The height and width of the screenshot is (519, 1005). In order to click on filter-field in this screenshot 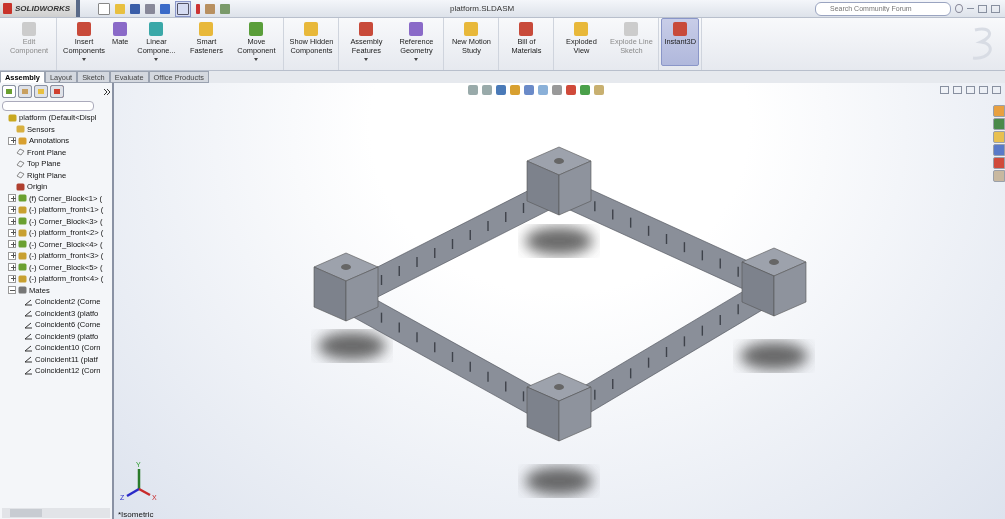, I will do `click(48, 106)`.